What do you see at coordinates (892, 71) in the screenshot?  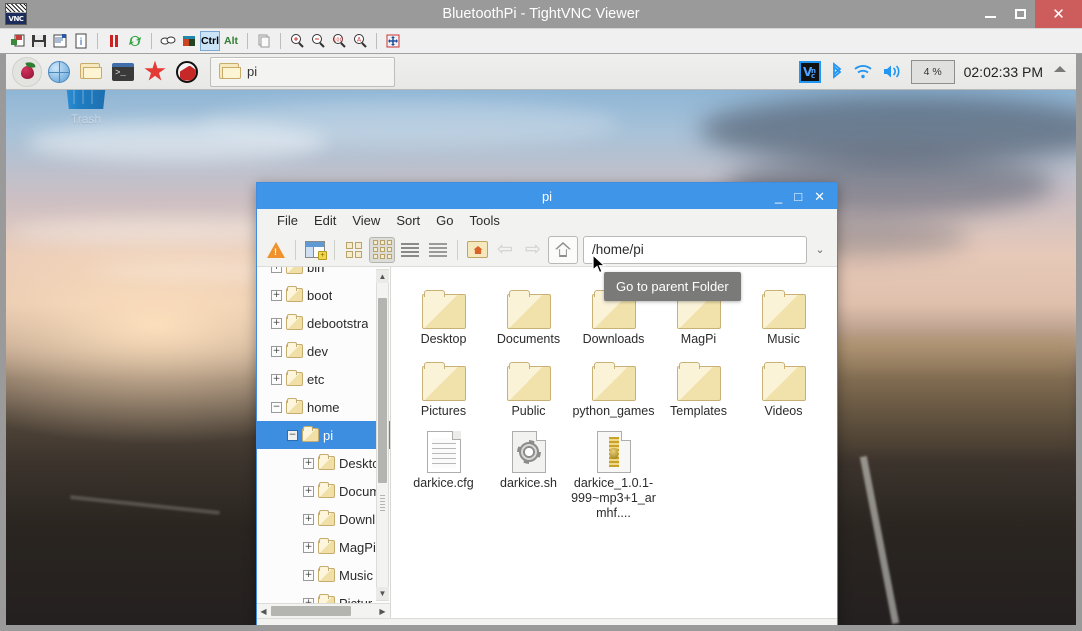 I see `volume-icon` at bounding box center [892, 71].